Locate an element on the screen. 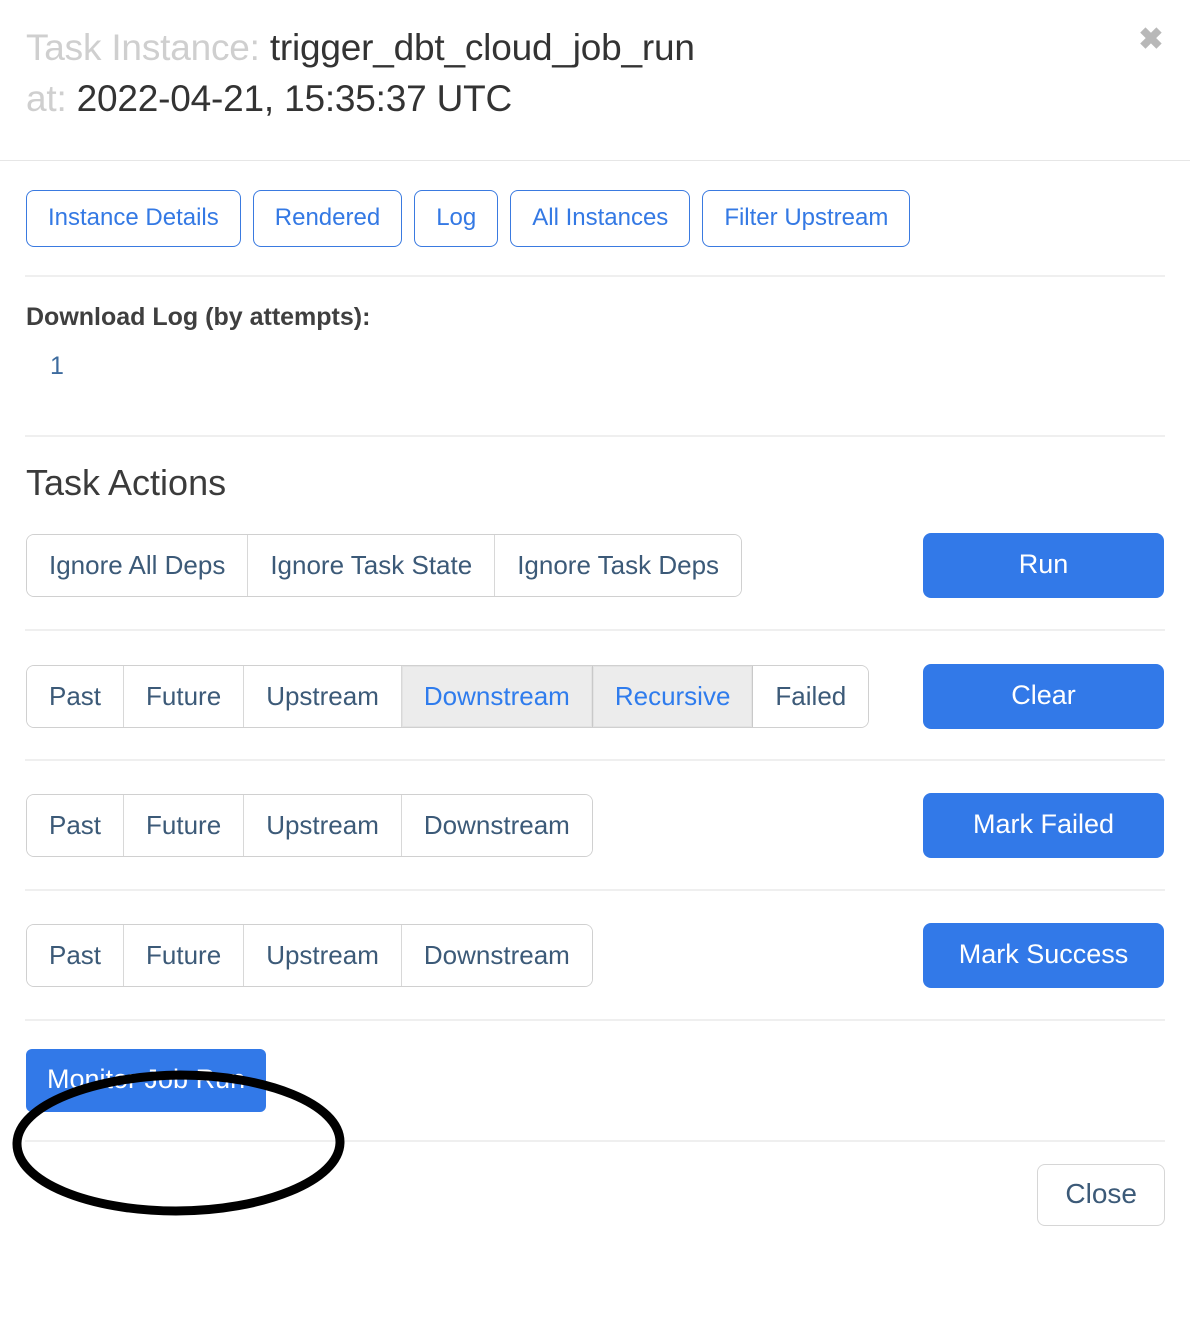 The image size is (1190, 1322). link-all-instances: All Instances is located at coordinates (600, 218).